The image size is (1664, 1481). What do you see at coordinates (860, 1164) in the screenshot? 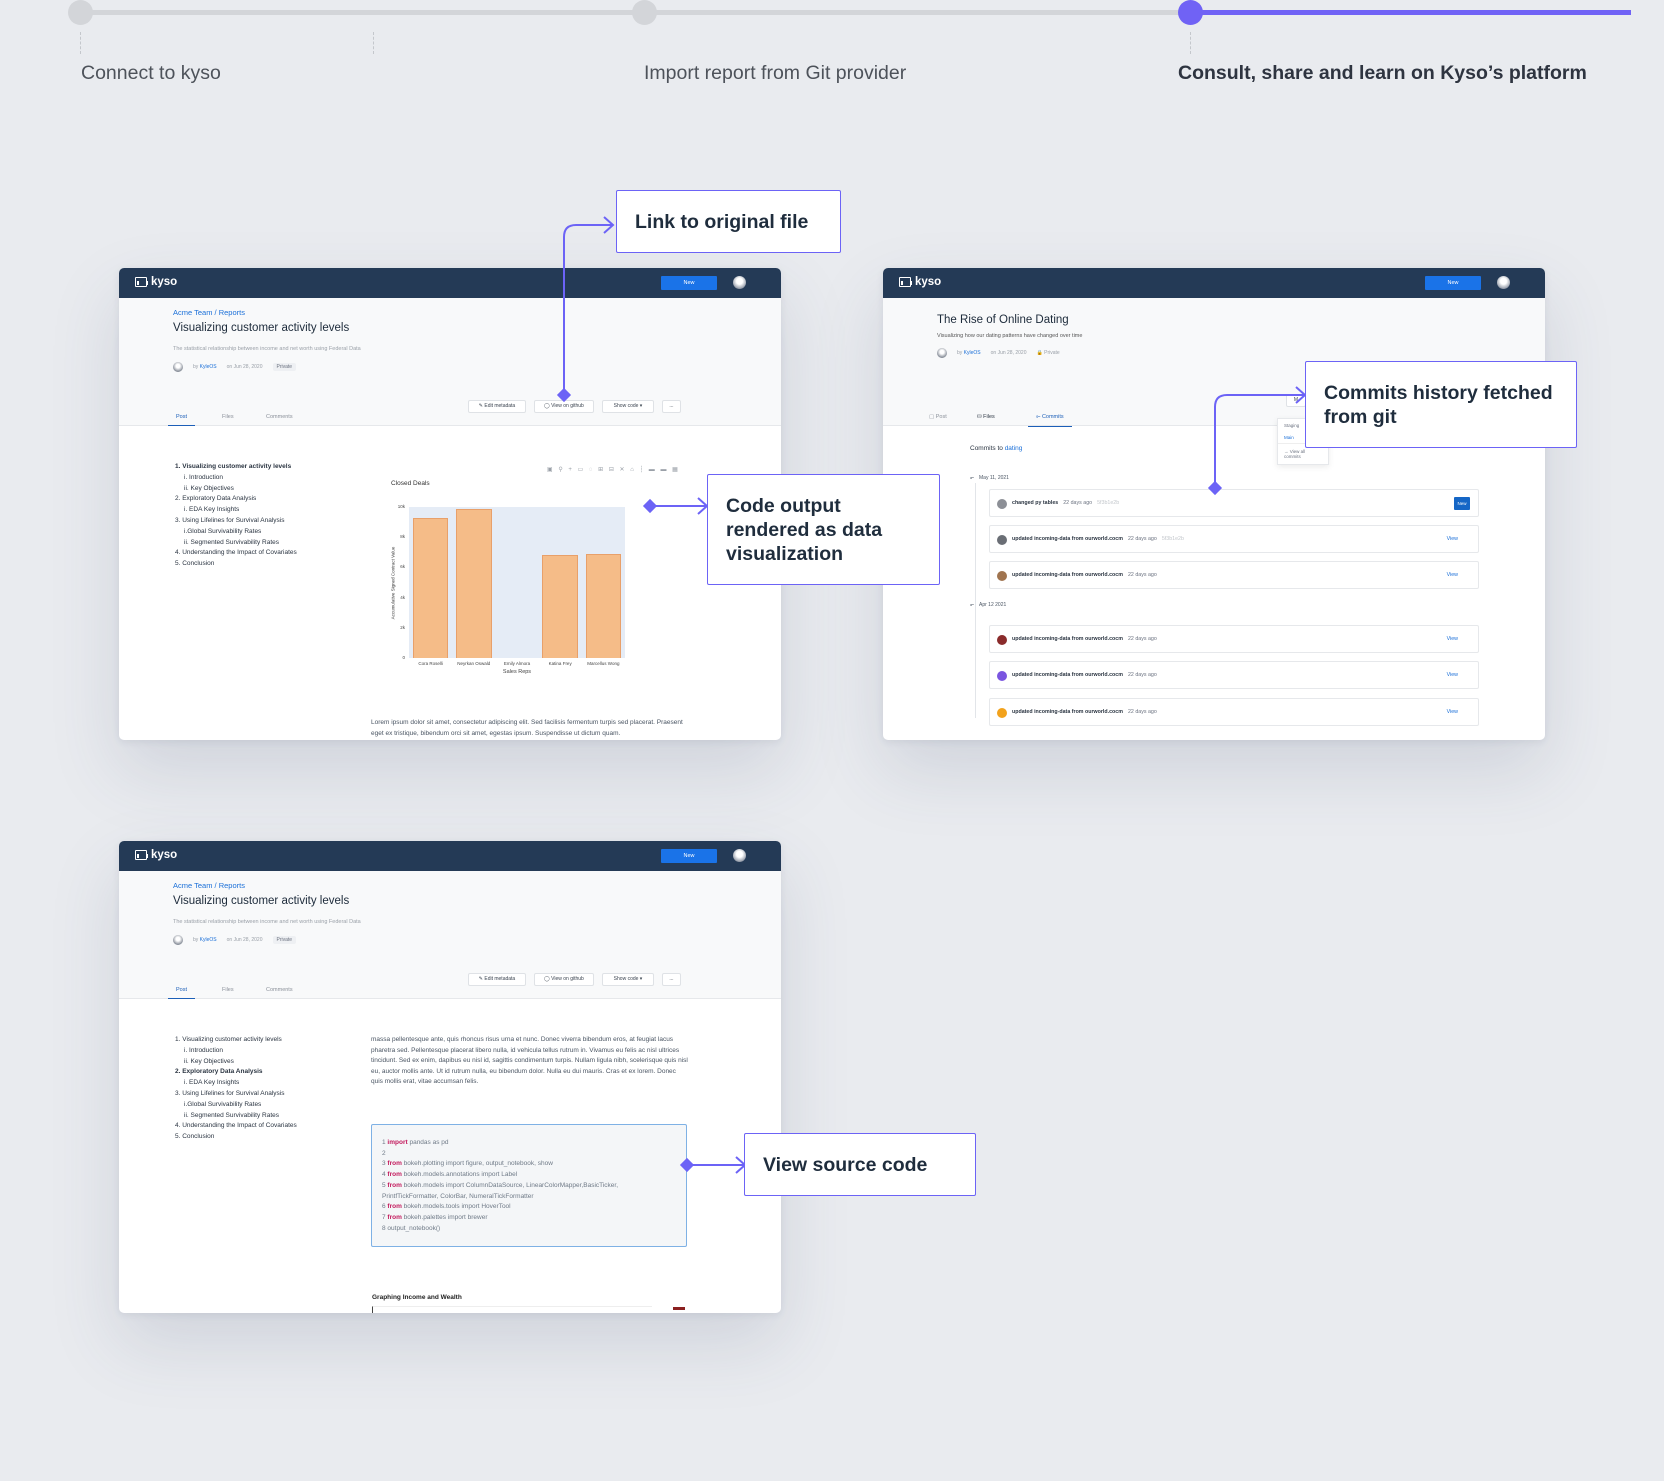
I see `callout-view-source: View source code` at bounding box center [860, 1164].